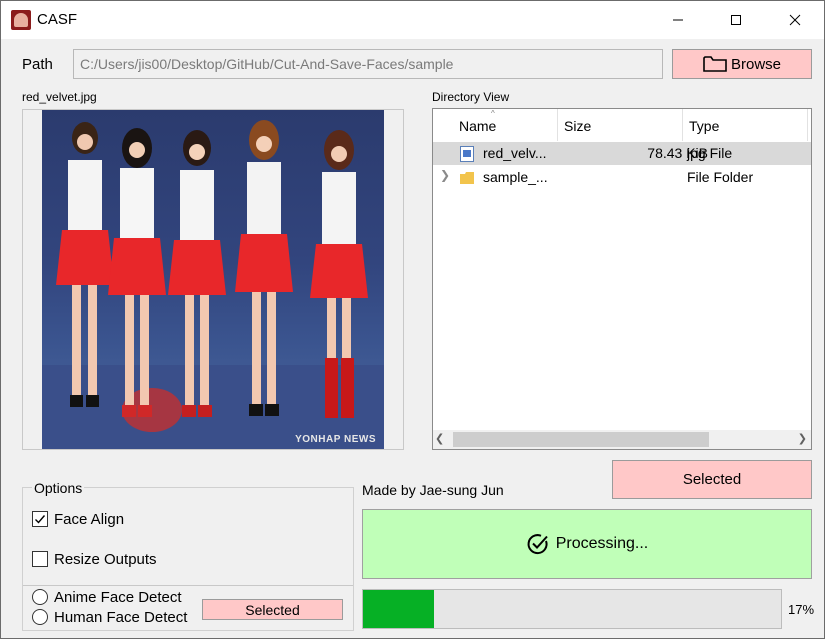 This screenshot has height=639, width=825. I want to click on scroll-right-icon: ❯, so click(802, 438).